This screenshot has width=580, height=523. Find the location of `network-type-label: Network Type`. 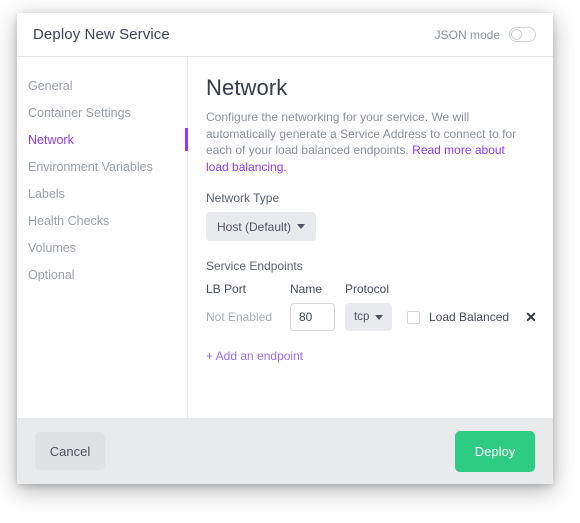

network-type-label: Network Type is located at coordinates (243, 198).